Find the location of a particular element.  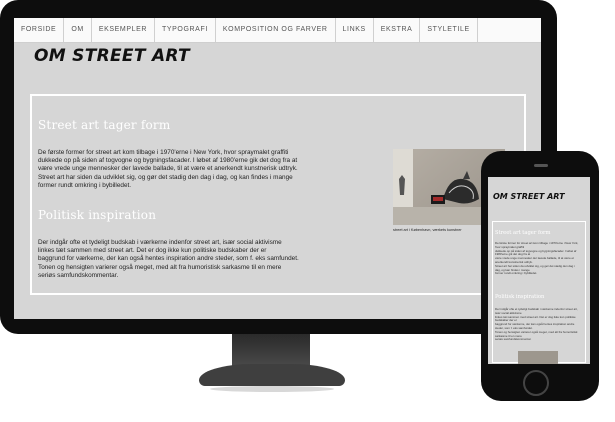

nav-item-forside: FORSIDE is located at coordinates (39, 30).